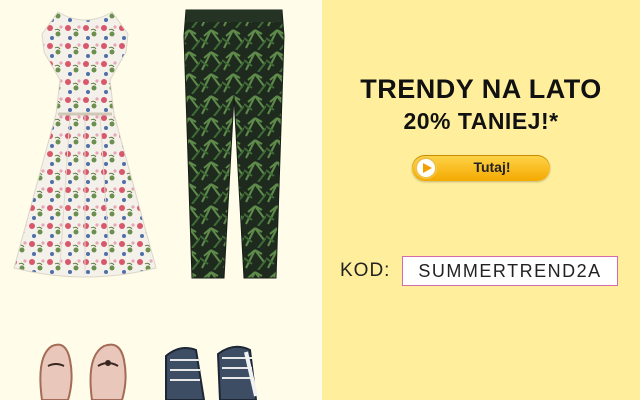 The width and height of the screenshot is (640, 400). What do you see at coordinates (365, 270) in the screenshot?
I see `promo-code-label: KOD:` at bounding box center [365, 270].